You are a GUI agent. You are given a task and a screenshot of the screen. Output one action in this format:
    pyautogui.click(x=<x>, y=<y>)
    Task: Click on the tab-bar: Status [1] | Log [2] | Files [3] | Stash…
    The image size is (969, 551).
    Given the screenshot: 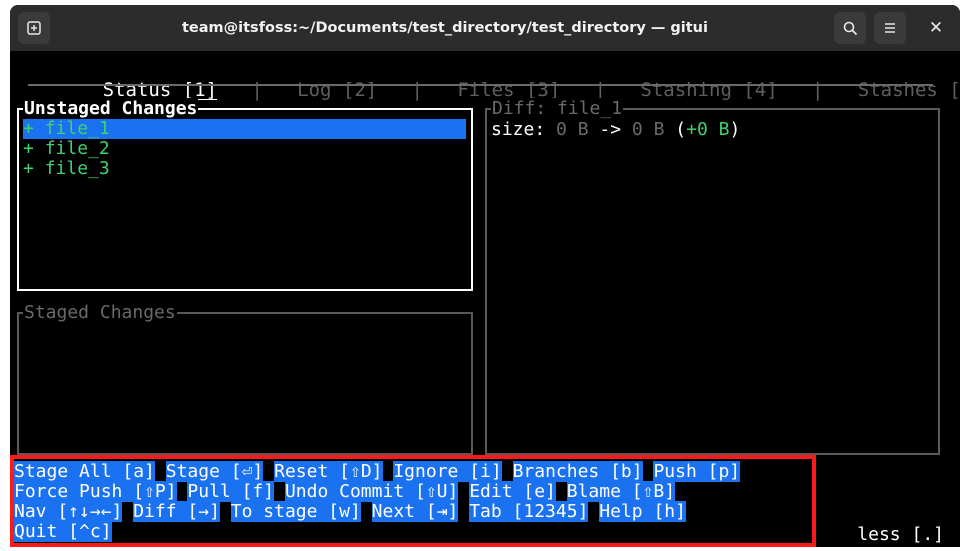 What is the action you would take?
    pyautogui.click(x=497, y=77)
    